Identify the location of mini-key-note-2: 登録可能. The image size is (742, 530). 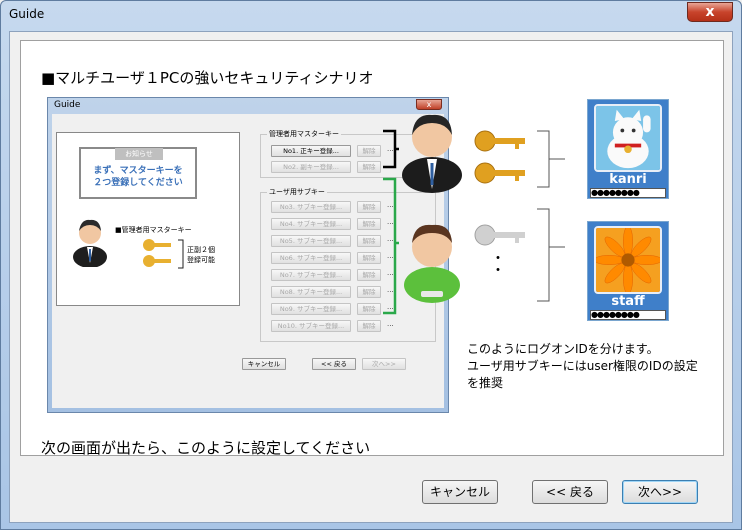
(201, 260).